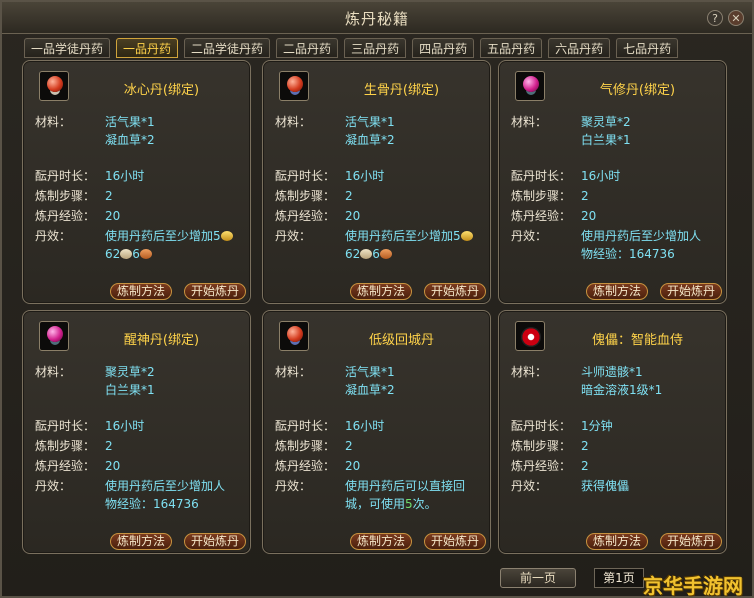  I want to click on tab-grade-3: 三品丹药, so click(375, 48).